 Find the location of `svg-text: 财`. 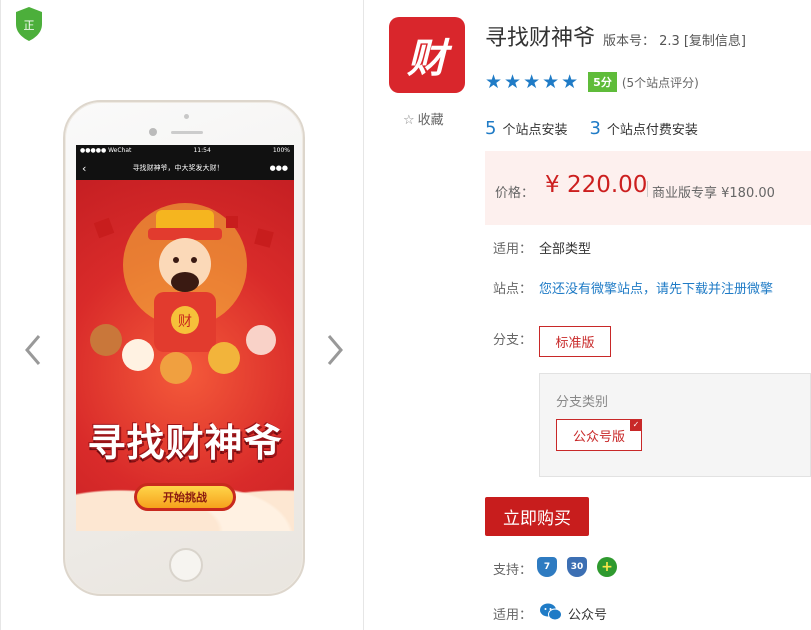

svg-text: 财 is located at coordinates (185, 322).